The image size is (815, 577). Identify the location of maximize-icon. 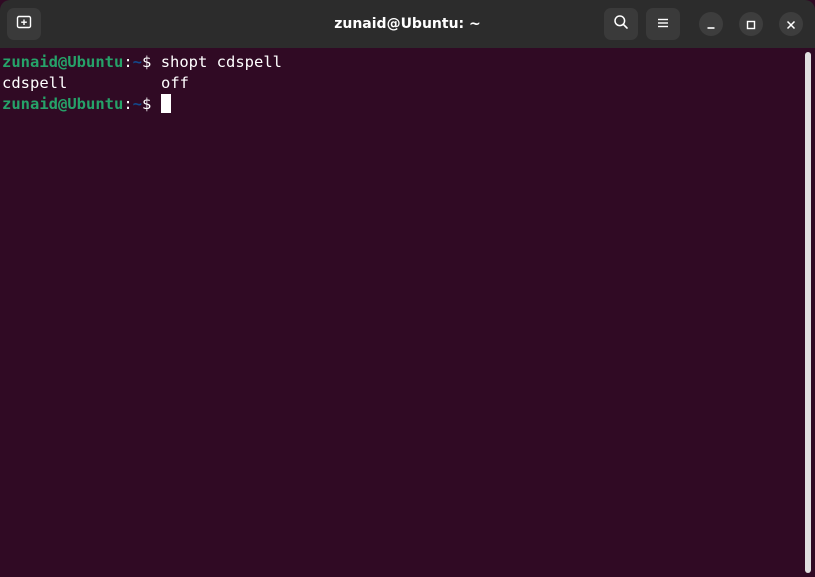
(751, 24).